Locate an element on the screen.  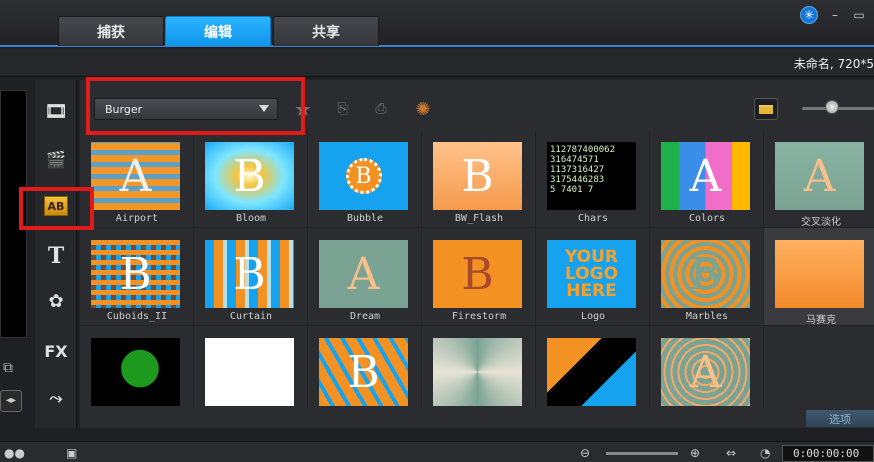
transition-item: B Cuboids_II is located at coordinates (137, 277).